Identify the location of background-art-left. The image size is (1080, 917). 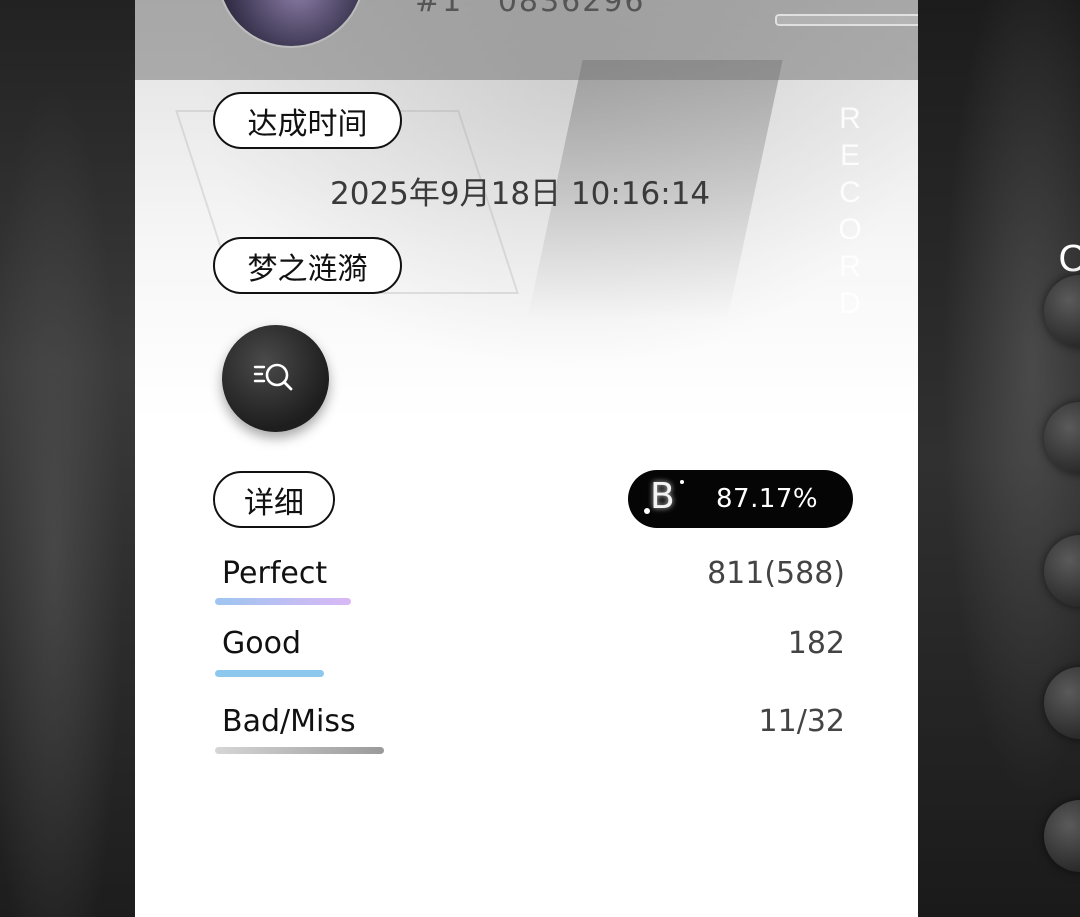
(67, 458).